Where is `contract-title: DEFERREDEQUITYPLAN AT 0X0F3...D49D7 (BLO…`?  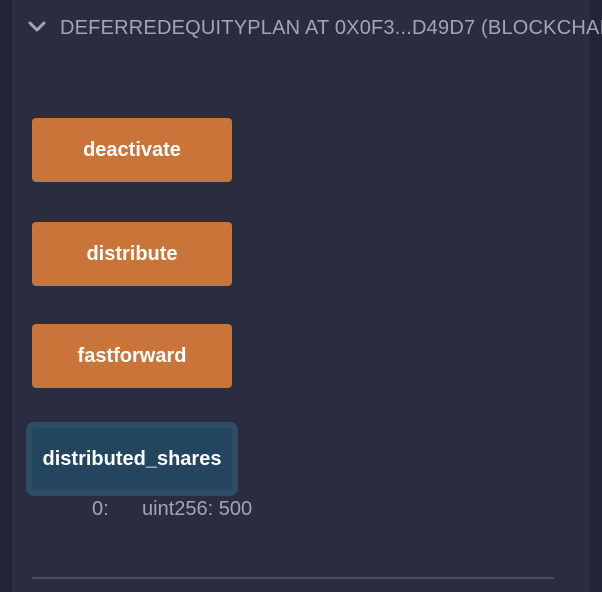 contract-title: DEFERREDEQUITYPLAN AT 0X0F3...D49D7 (BLO… is located at coordinates (331, 28).